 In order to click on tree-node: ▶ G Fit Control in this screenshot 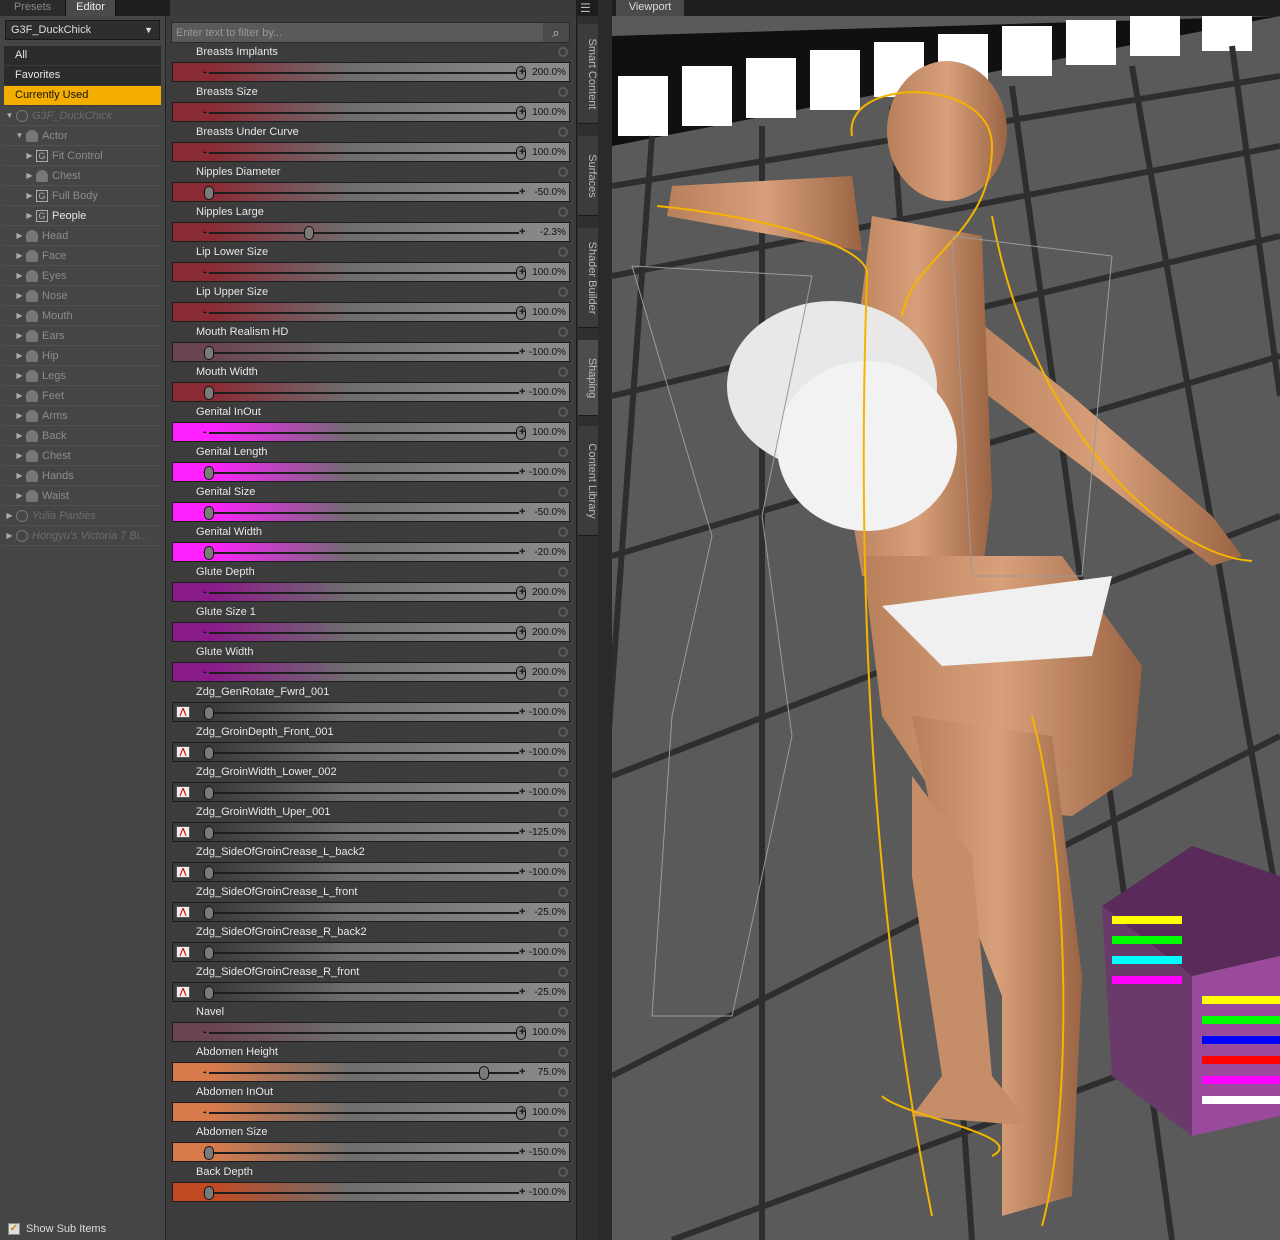, I will do `click(82, 156)`.